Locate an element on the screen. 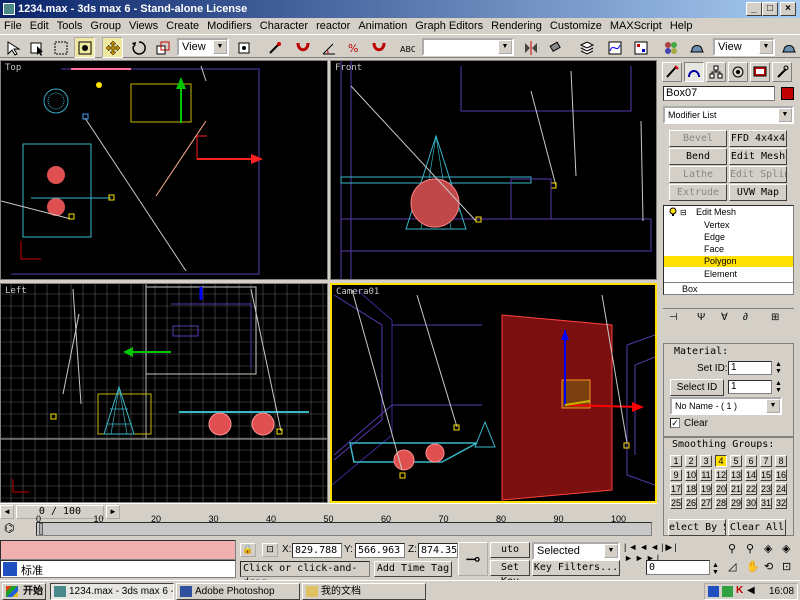 Image resolution: width=800 pixels, height=600 pixels. menu-maxscript: MAXScript is located at coordinates (636, 26).